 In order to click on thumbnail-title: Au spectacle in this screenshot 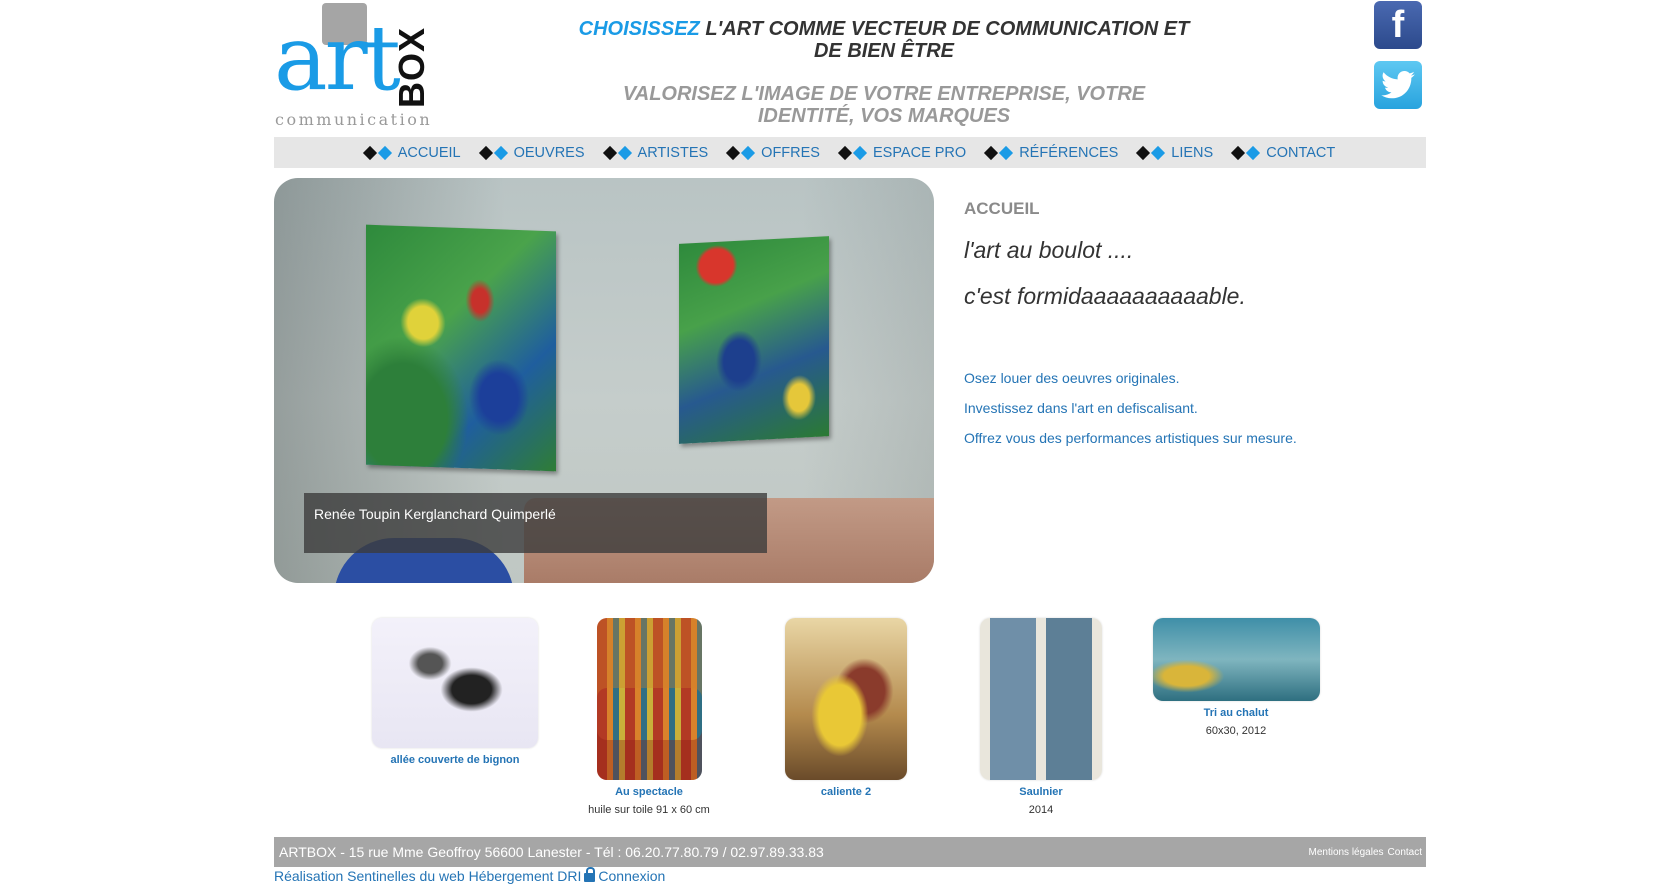, I will do `click(649, 792)`.